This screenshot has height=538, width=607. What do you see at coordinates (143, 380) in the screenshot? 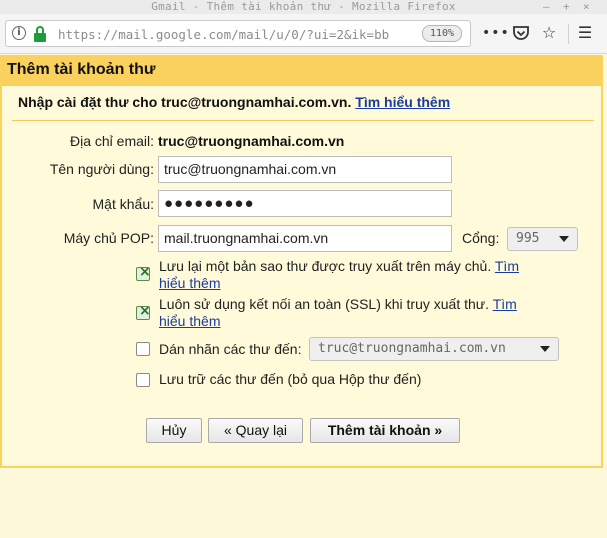
I see `archive-checkbox` at bounding box center [143, 380].